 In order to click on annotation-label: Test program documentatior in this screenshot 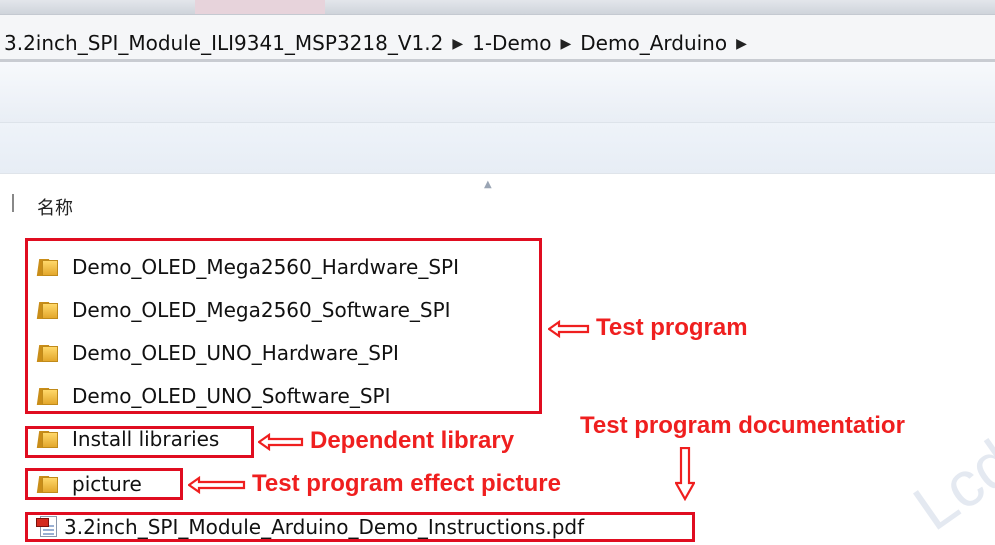, I will do `click(742, 425)`.